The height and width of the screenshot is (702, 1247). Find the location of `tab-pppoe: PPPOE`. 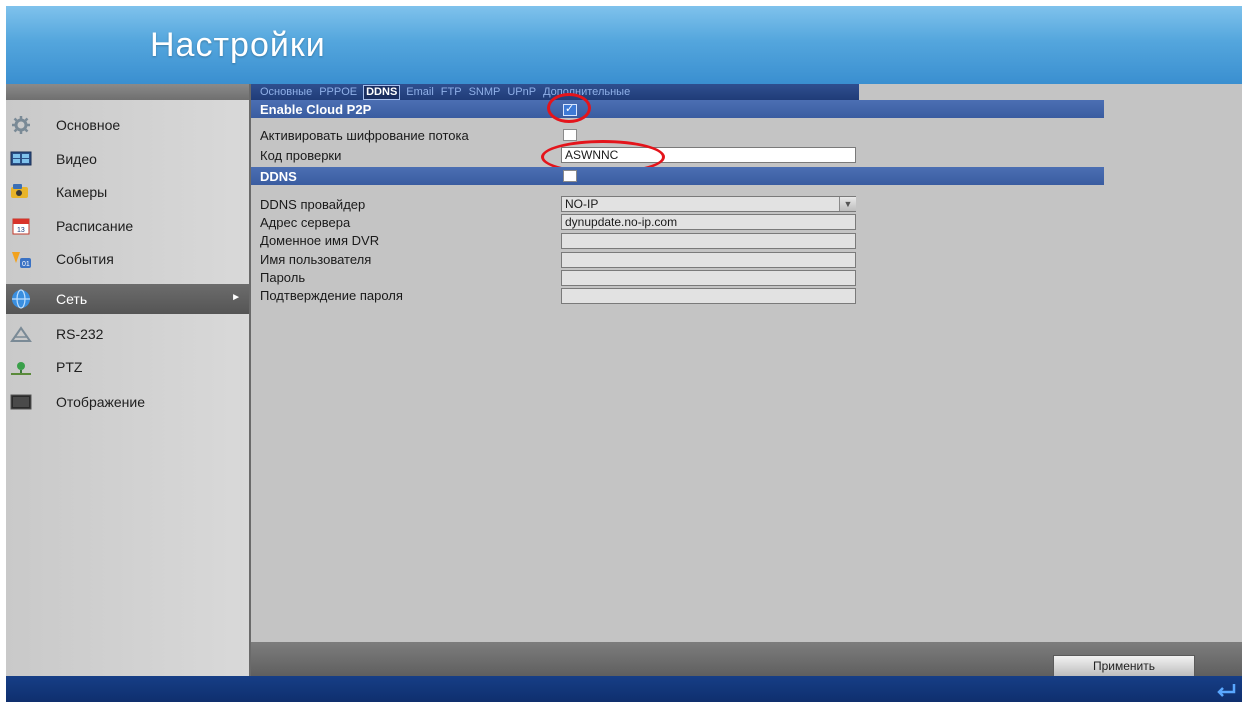

tab-pppoe: PPPOE is located at coordinates (338, 92).